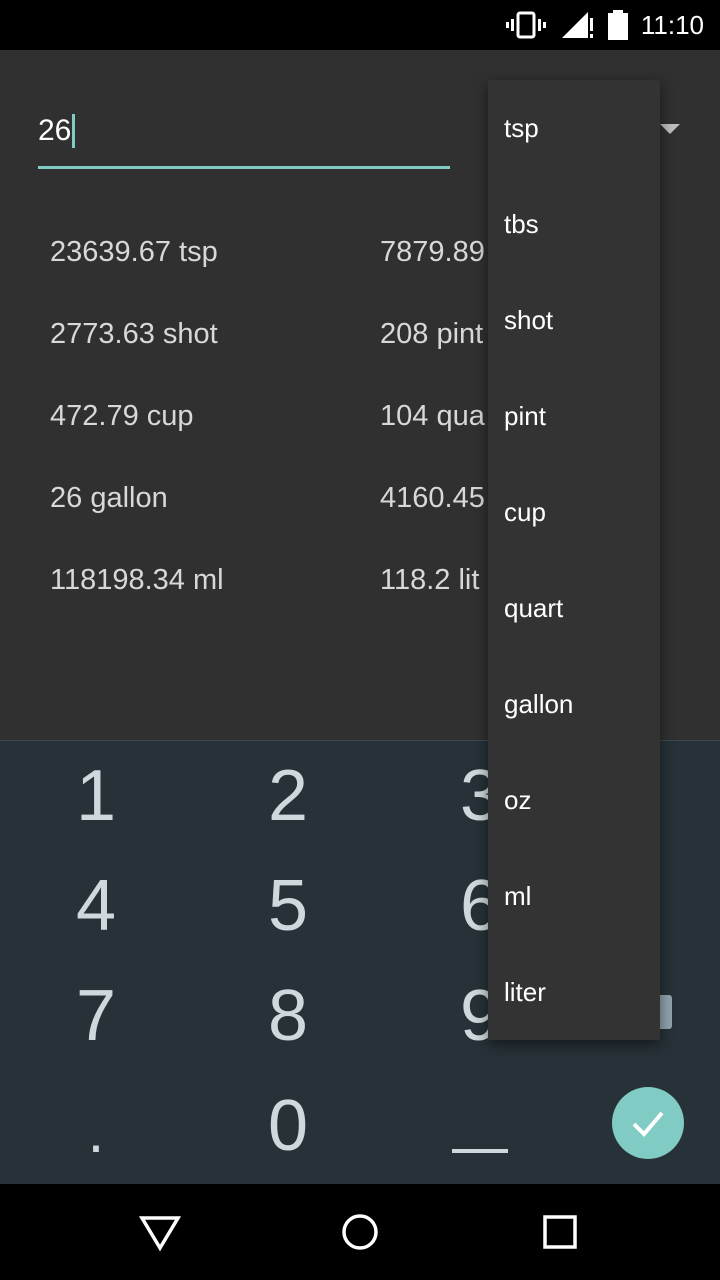 The image size is (720, 1280). Describe the element at coordinates (579, 608) in the screenshot. I see `unit-option-quart: quart` at that location.